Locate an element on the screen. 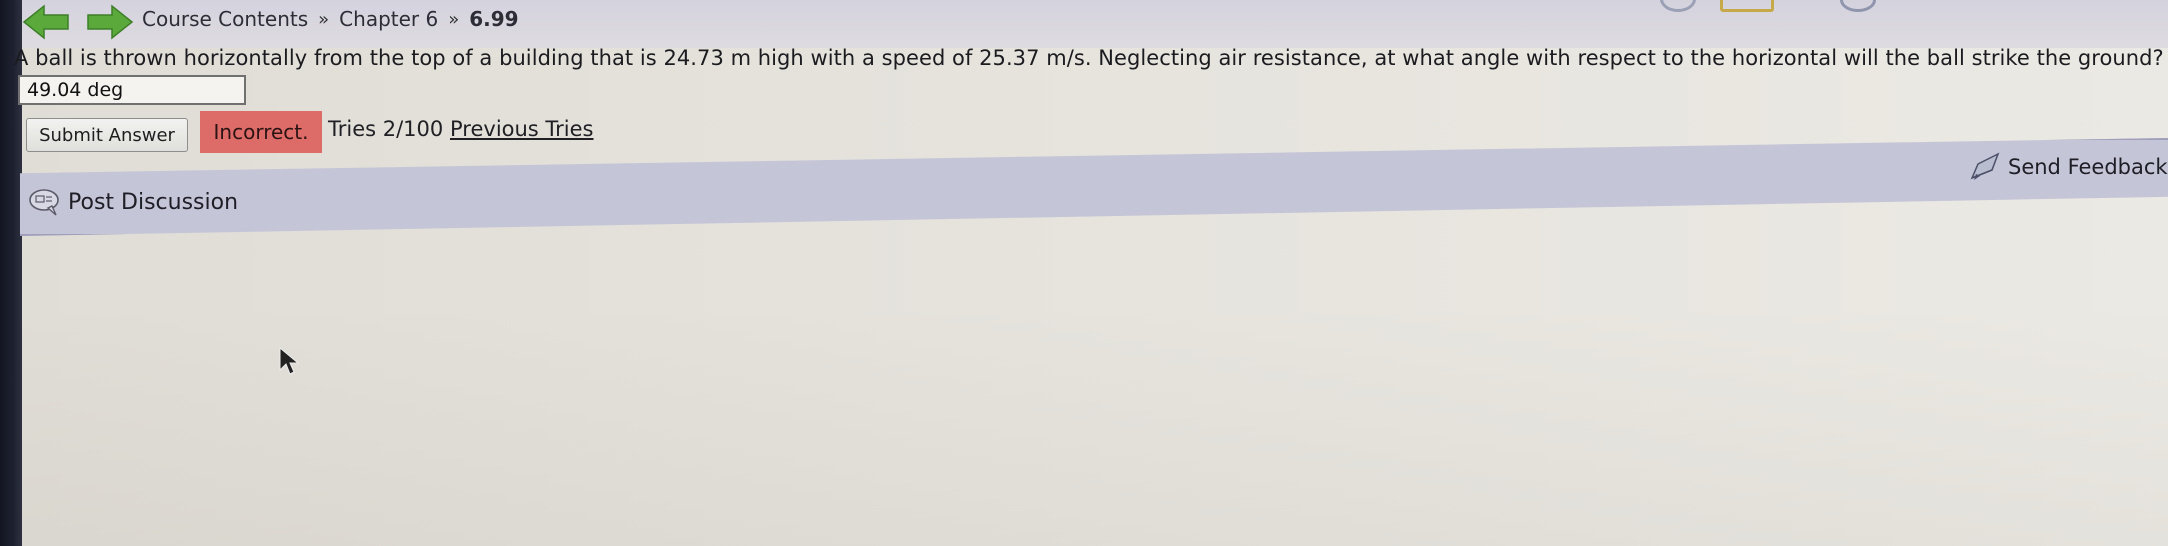 Image resolution: width=2168 pixels, height=546 pixels. forward-arrow-icon is located at coordinates (110, 22).